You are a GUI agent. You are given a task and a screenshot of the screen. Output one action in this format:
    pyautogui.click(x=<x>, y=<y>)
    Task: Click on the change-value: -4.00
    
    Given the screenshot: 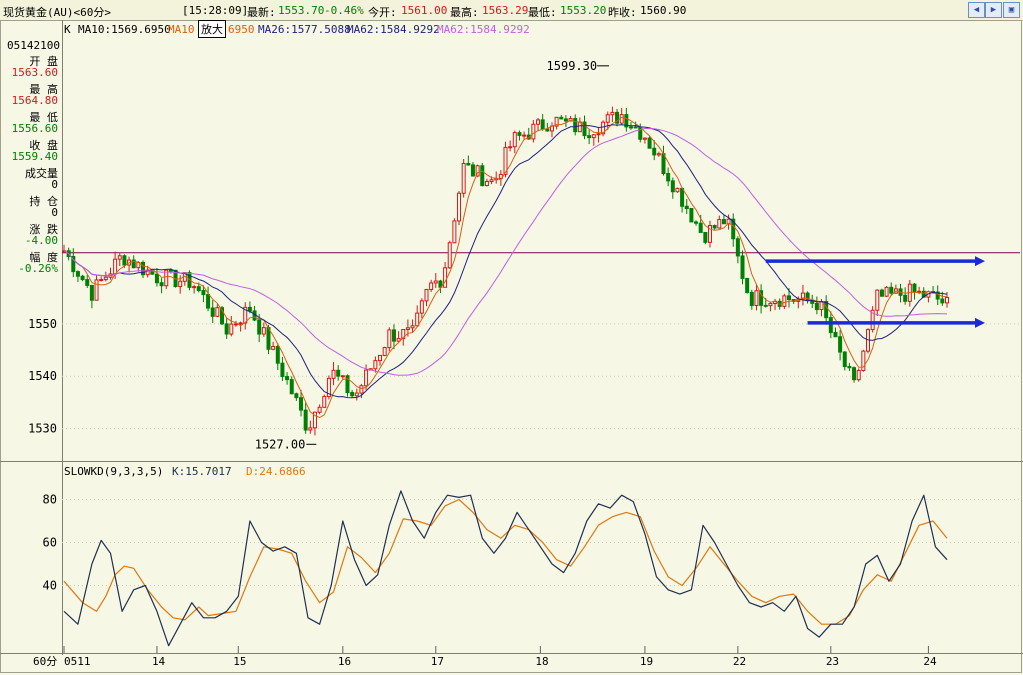 What is the action you would take?
    pyautogui.click(x=41, y=240)
    